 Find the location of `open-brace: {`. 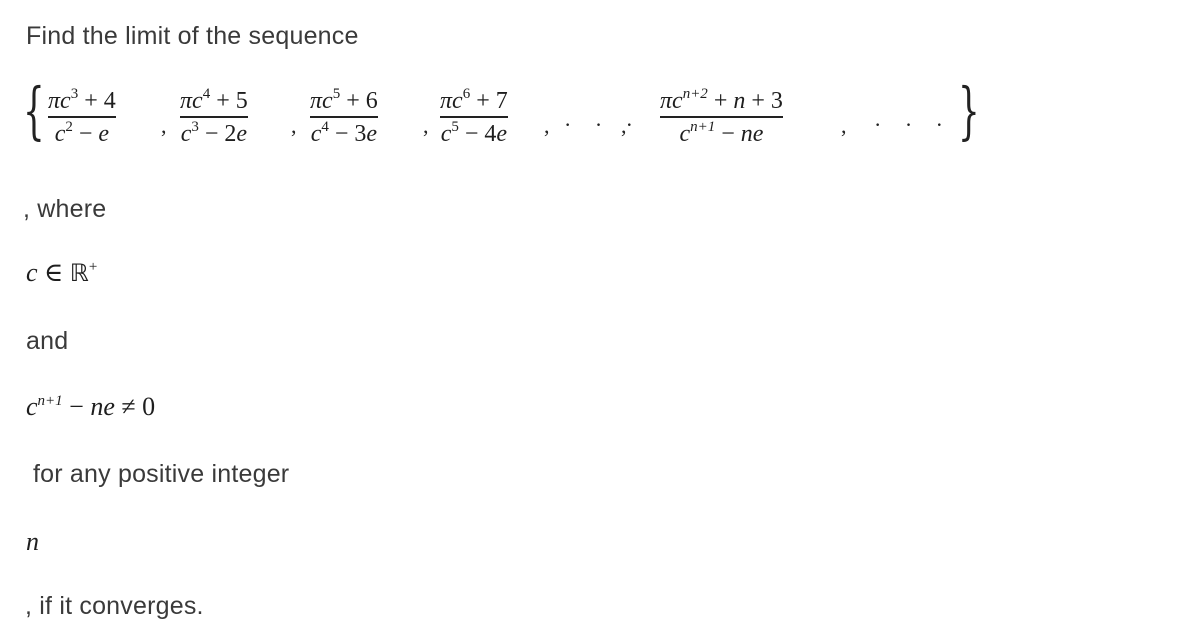

open-brace: { is located at coordinates (34, 110).